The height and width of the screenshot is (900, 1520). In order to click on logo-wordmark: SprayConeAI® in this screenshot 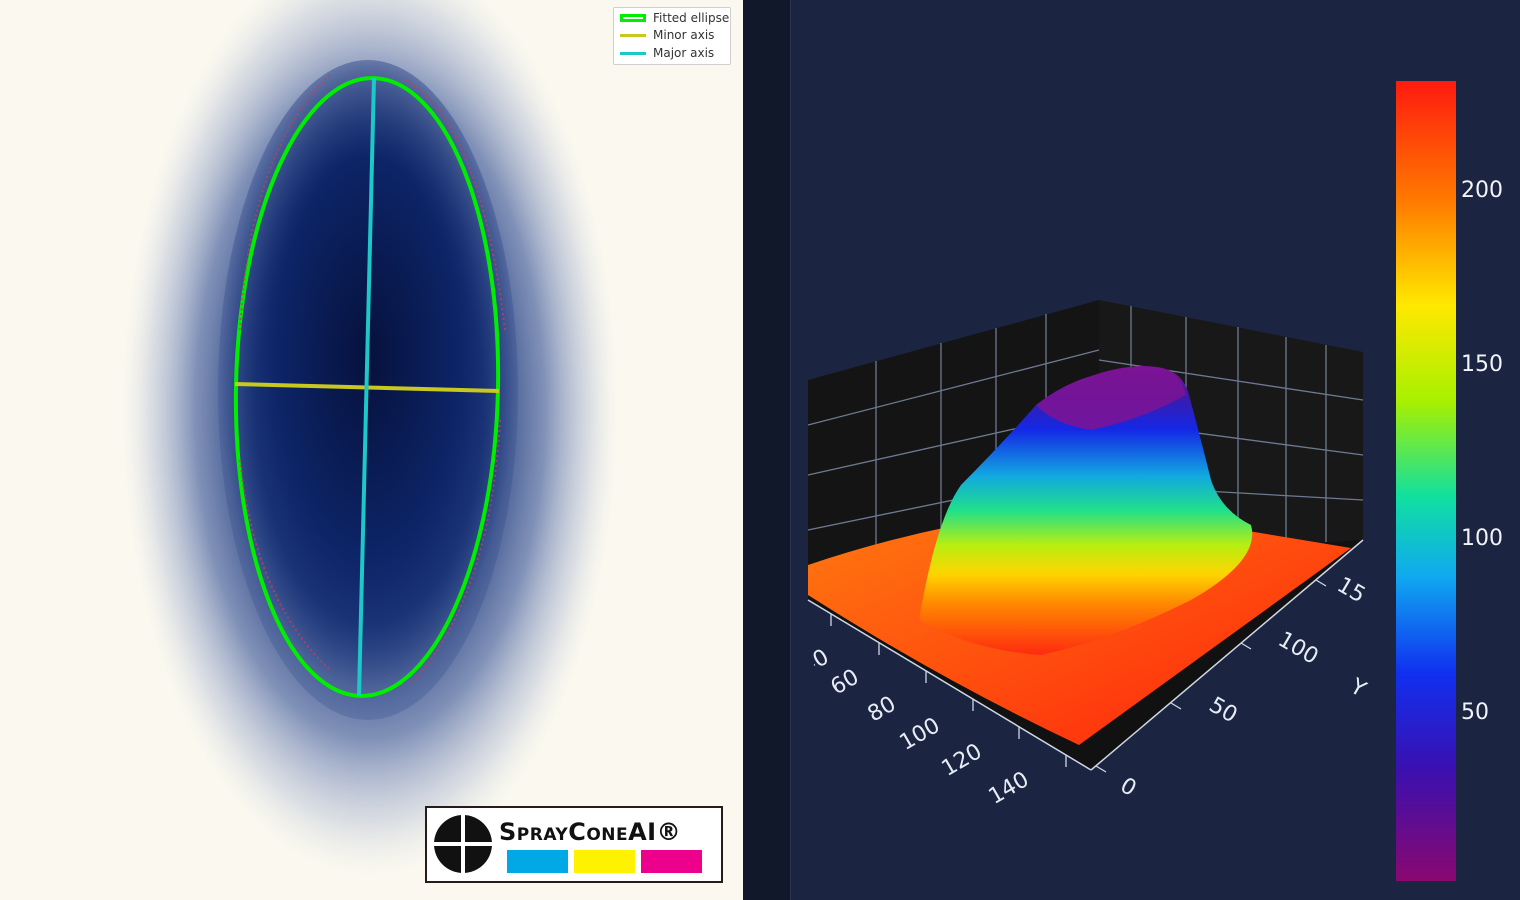, I will do `click(590, 832)`.